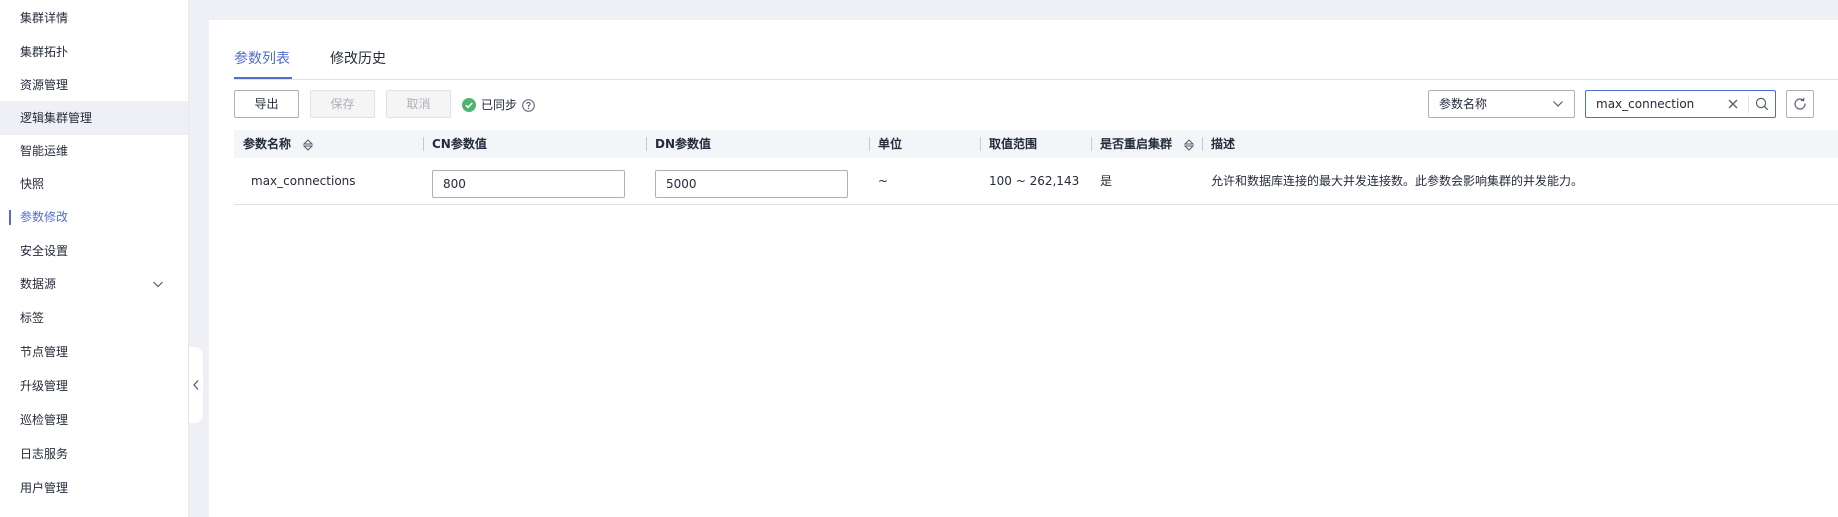  I want to click on search-box, so click(1680, 104).